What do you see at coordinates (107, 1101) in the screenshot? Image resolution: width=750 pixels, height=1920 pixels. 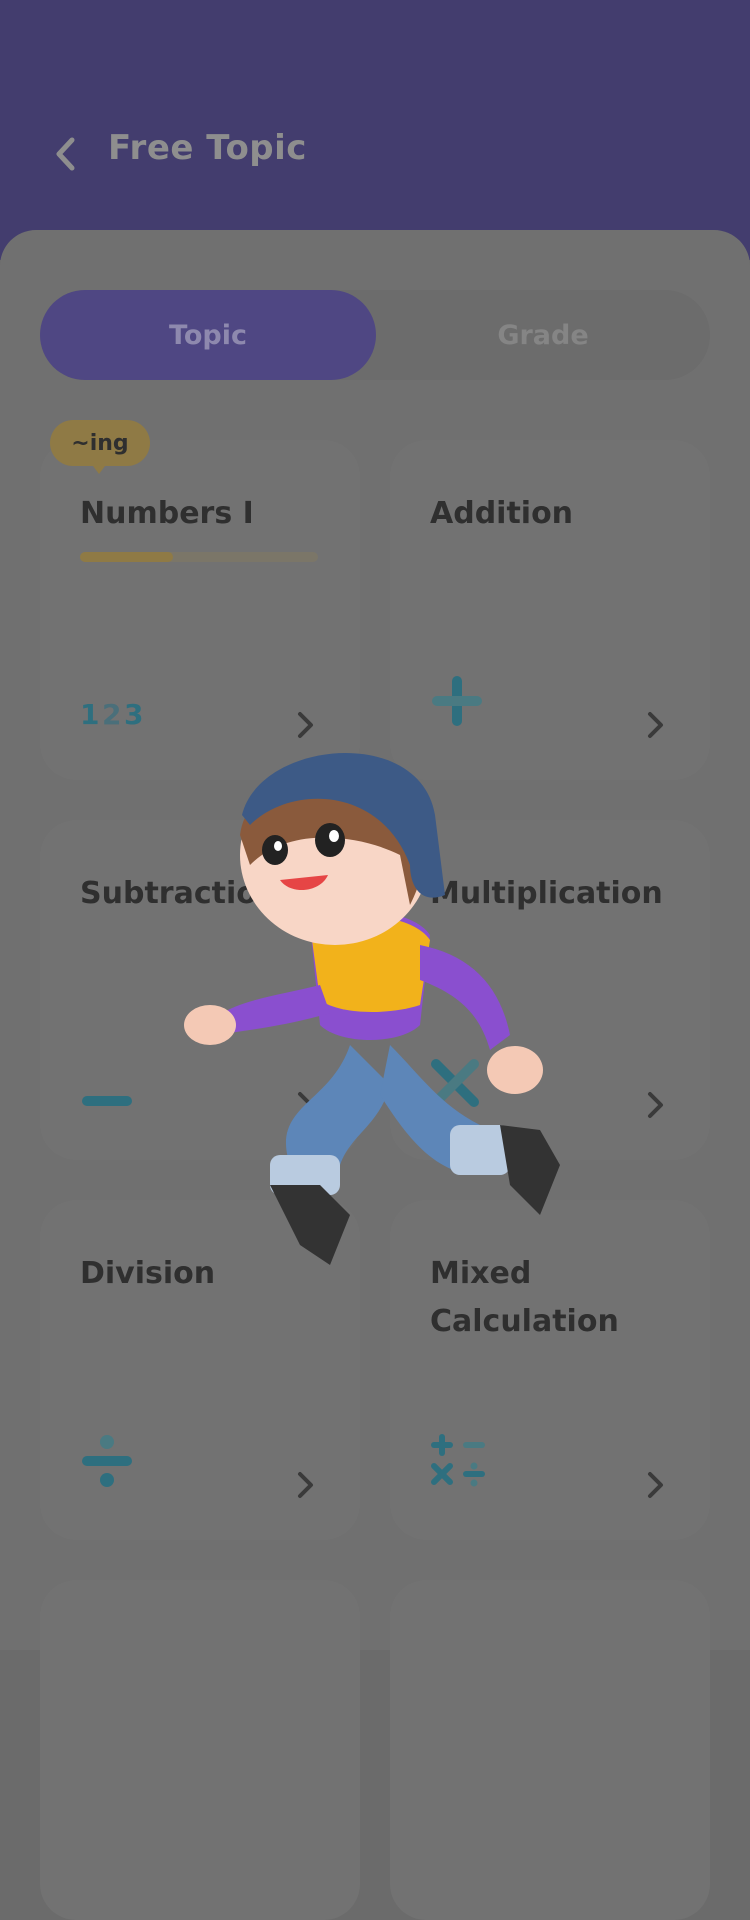 I see `minus-icon` at bounding box center [107, 1101].